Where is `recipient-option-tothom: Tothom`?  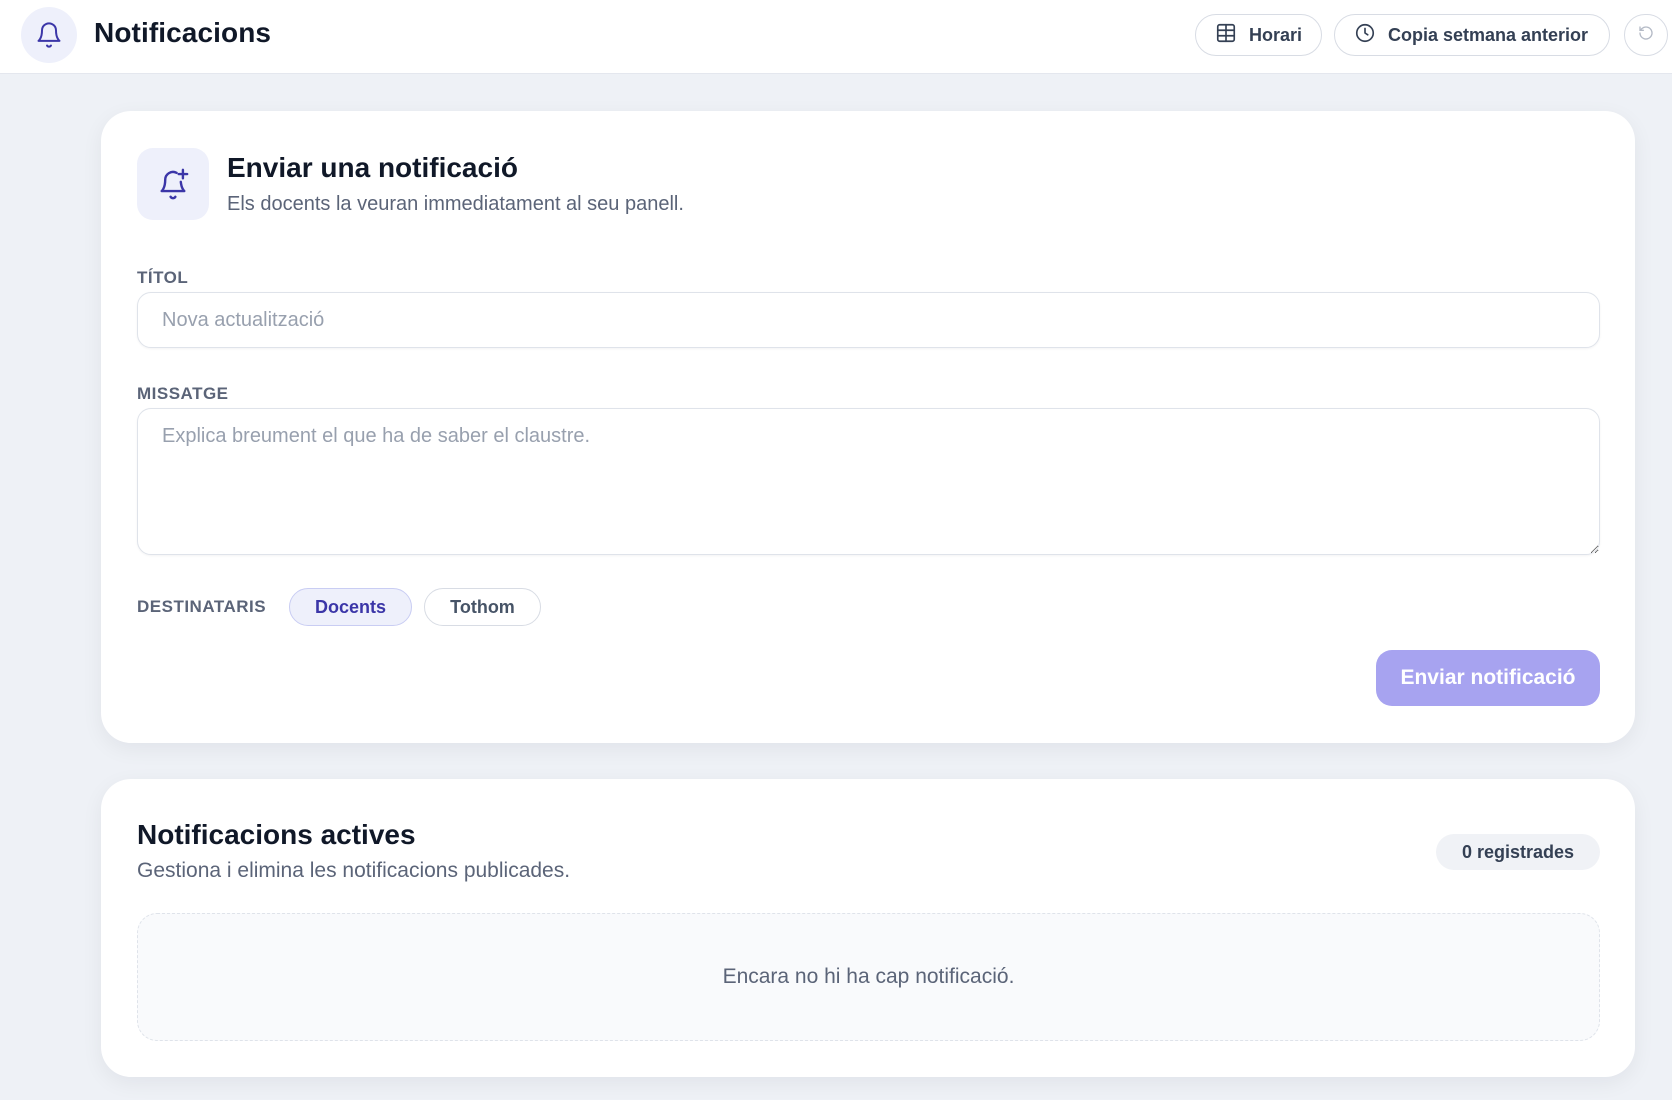
recipient-option-tothom: Tothom is located at coordinates (482, 607).